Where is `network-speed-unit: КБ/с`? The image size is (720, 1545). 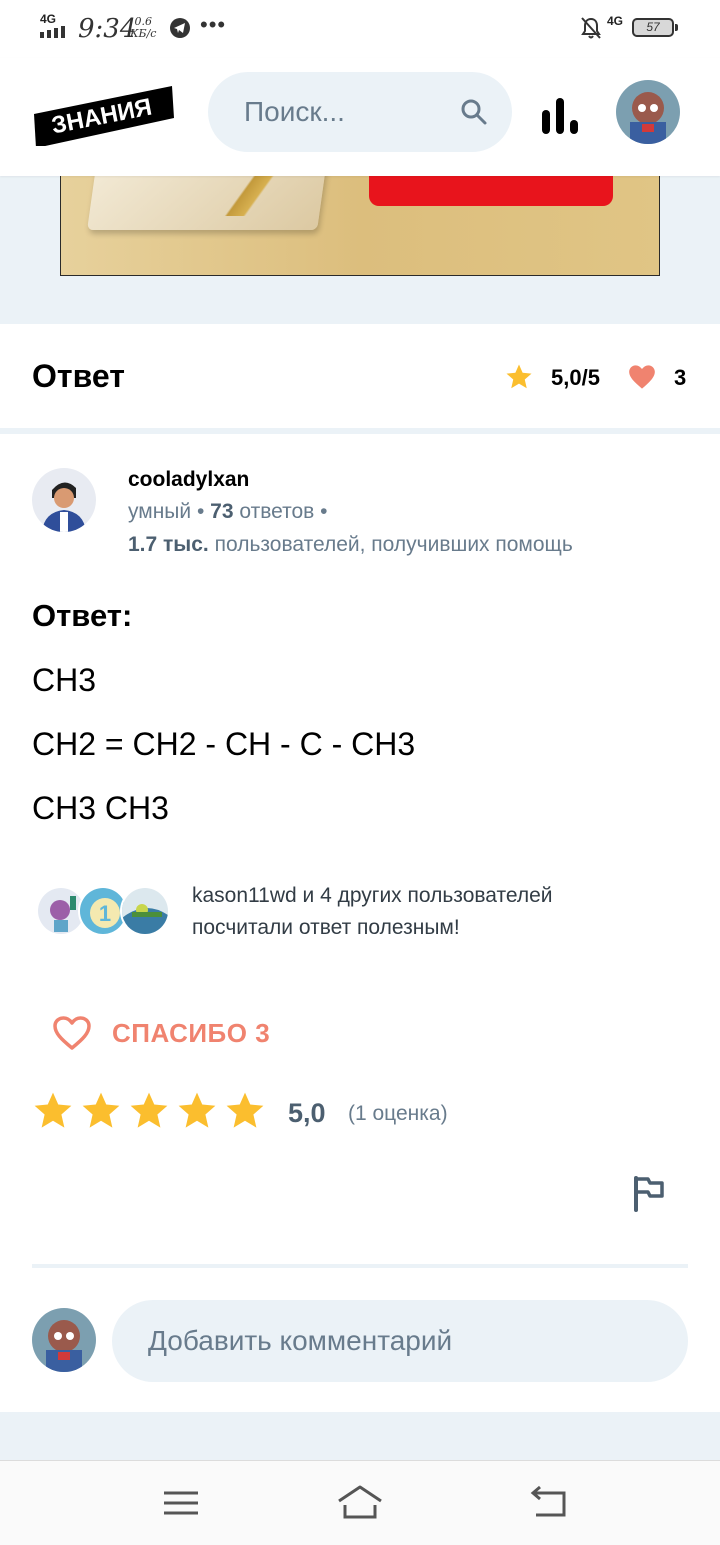
network-speed-unit: КБ/с is located at coordinates (143, 33).